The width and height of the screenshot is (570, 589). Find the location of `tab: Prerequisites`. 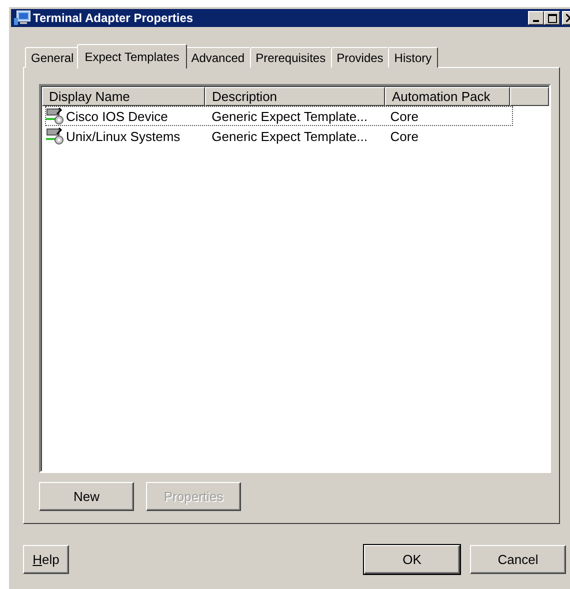

tab: Prerequisites is located at coordinates (291, 57).